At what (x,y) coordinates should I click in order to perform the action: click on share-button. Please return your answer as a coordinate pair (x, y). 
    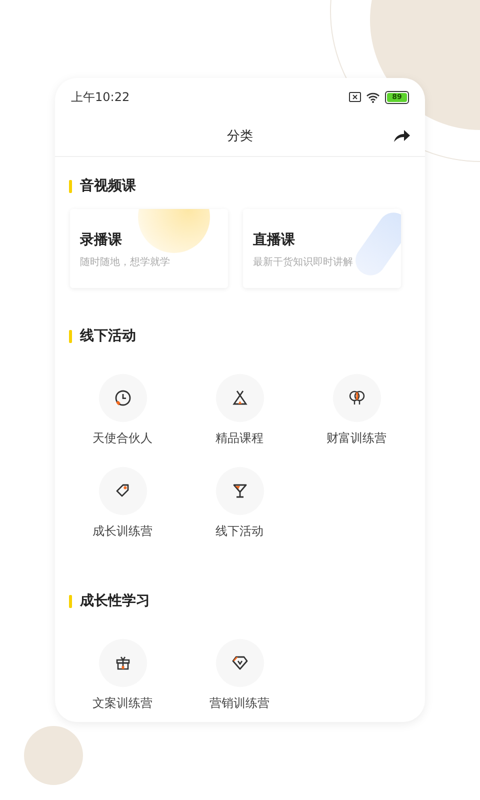
    Looking at the image, I should click on (402, 136).